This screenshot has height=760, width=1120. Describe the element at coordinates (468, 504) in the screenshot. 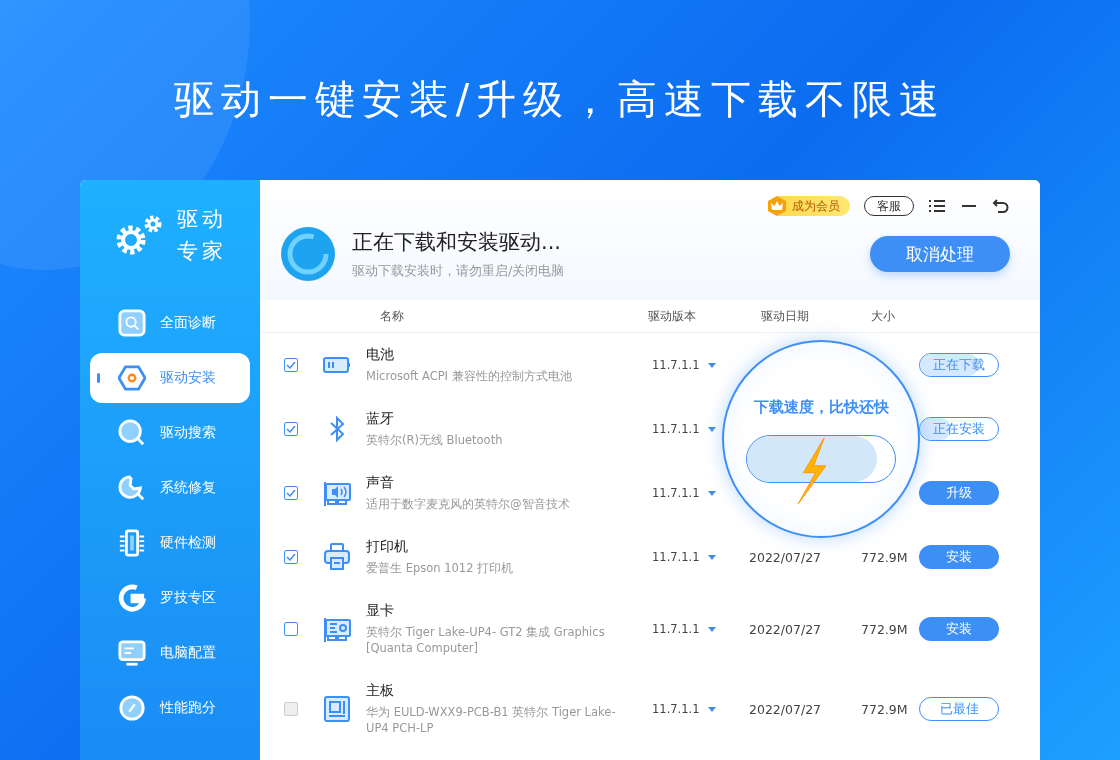

I see `device-description: 适用于数字麦克风的英特尔@智音技术` at that location.